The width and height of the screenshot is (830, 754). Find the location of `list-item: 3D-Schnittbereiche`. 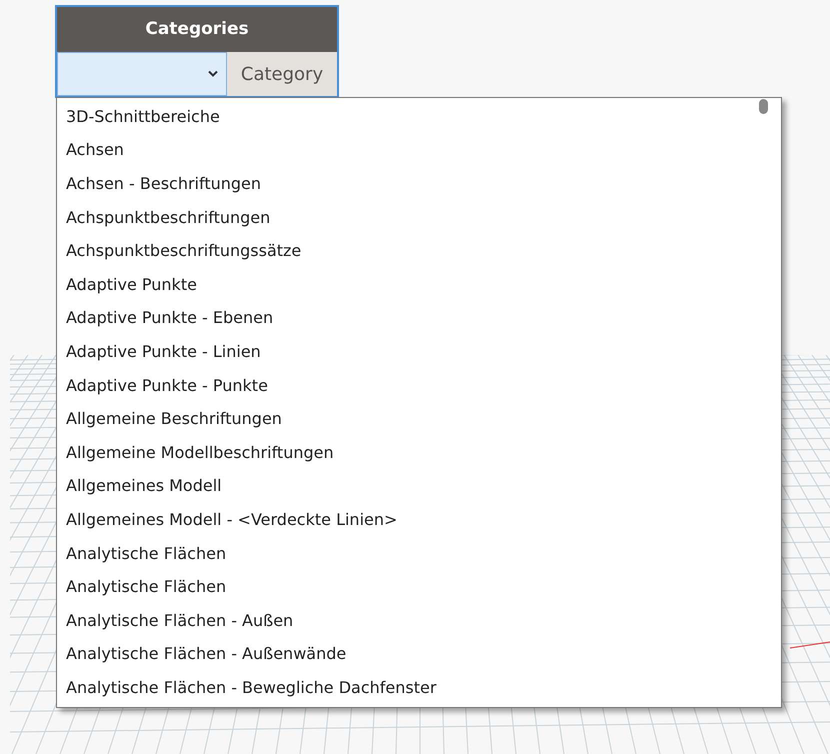

list-item: 3D-Schnittbereiche is located at coordinates (419, 117).